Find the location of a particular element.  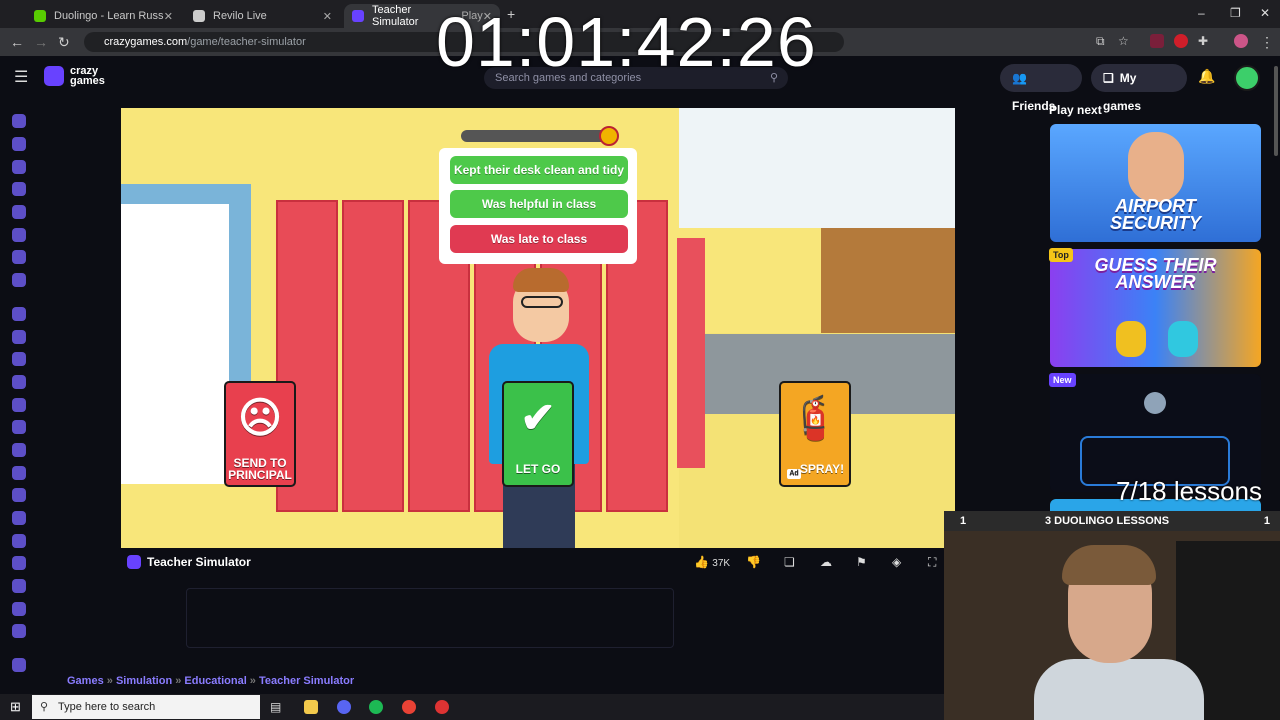

driving-icon is located at coordinates (19, 563).